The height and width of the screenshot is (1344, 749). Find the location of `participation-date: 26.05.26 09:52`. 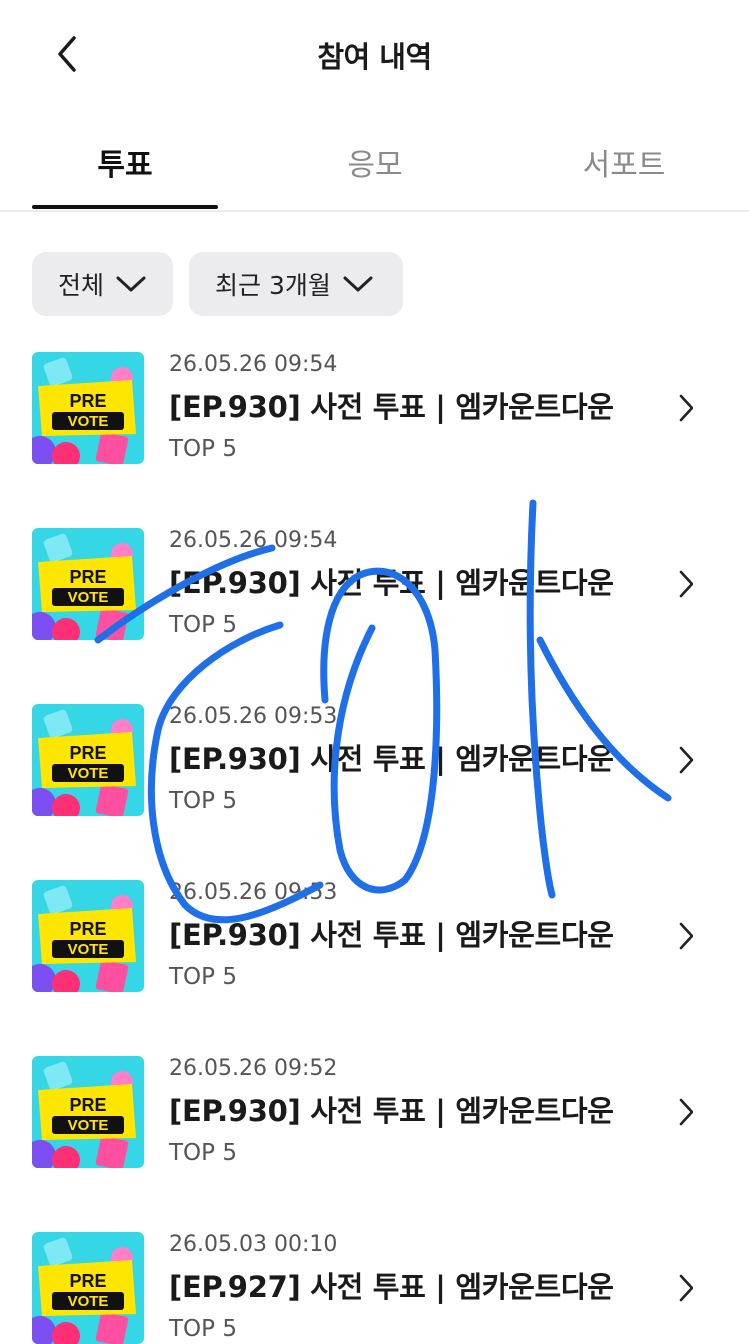

participation-date: 26.05.26 09:52 is located at coordinates (253, 1068).